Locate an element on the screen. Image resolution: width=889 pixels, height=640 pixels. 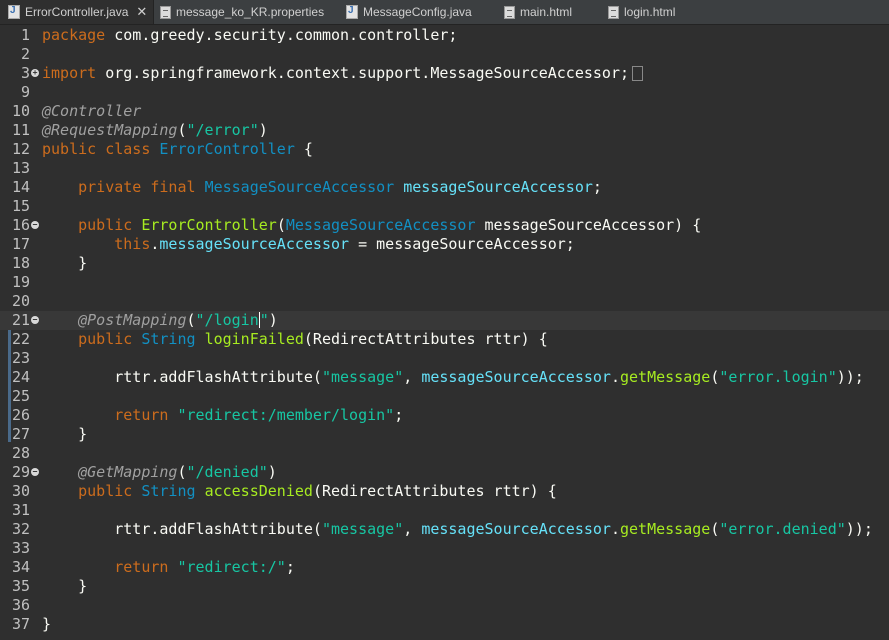
code-line: 34 return "redirect:/"; is located at coordinates (444, 567).